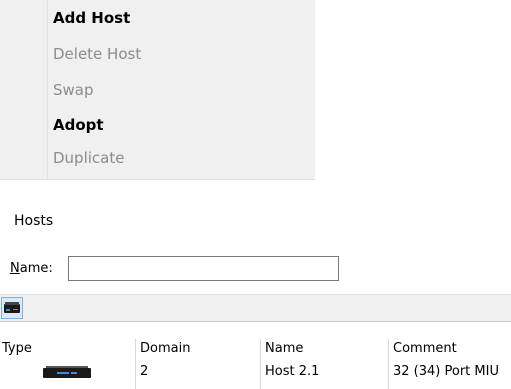 The height and width of the screenshot is (389, 511). Describe the element at coordinates (446, 371) in the screenshot. I see `cell-comment: 32 (34) Port MIU` at that location.